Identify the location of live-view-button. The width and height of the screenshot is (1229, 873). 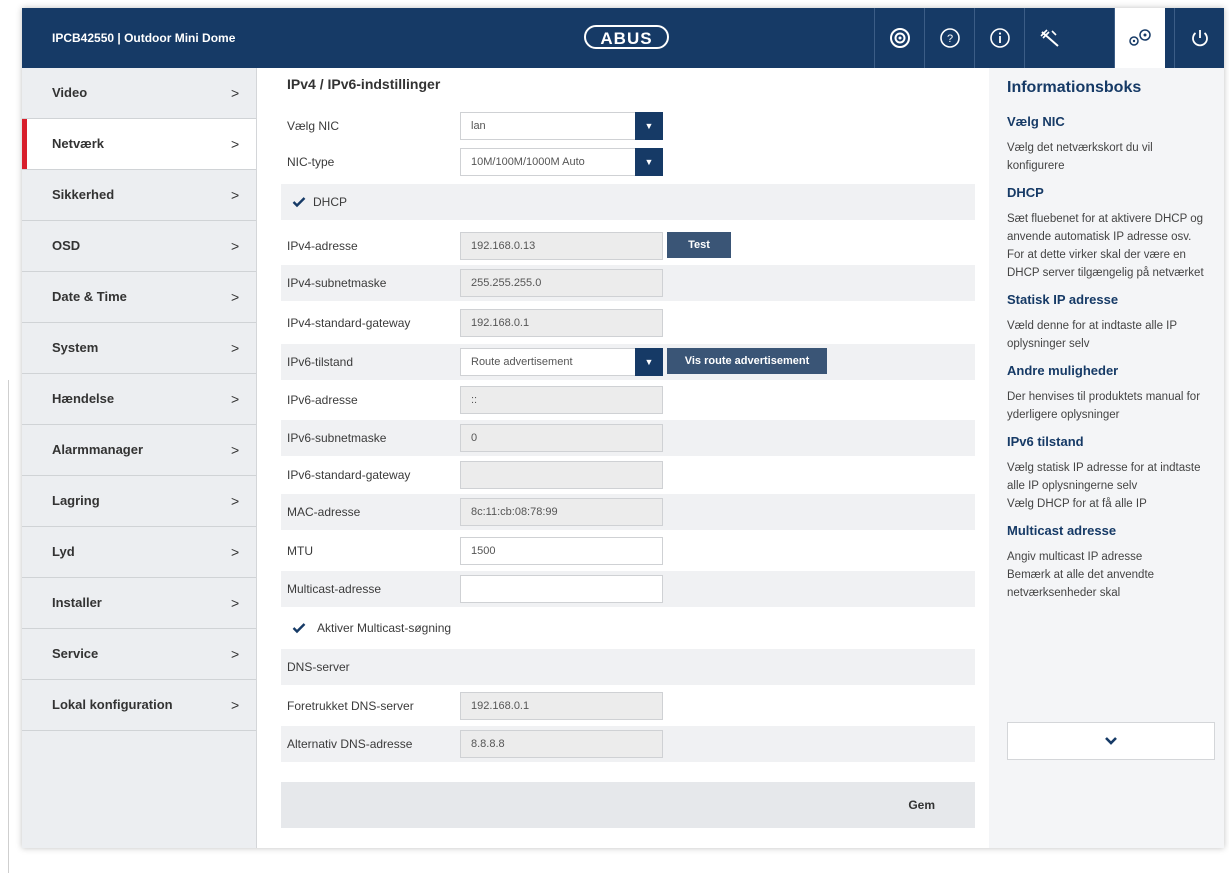
(899, 38).